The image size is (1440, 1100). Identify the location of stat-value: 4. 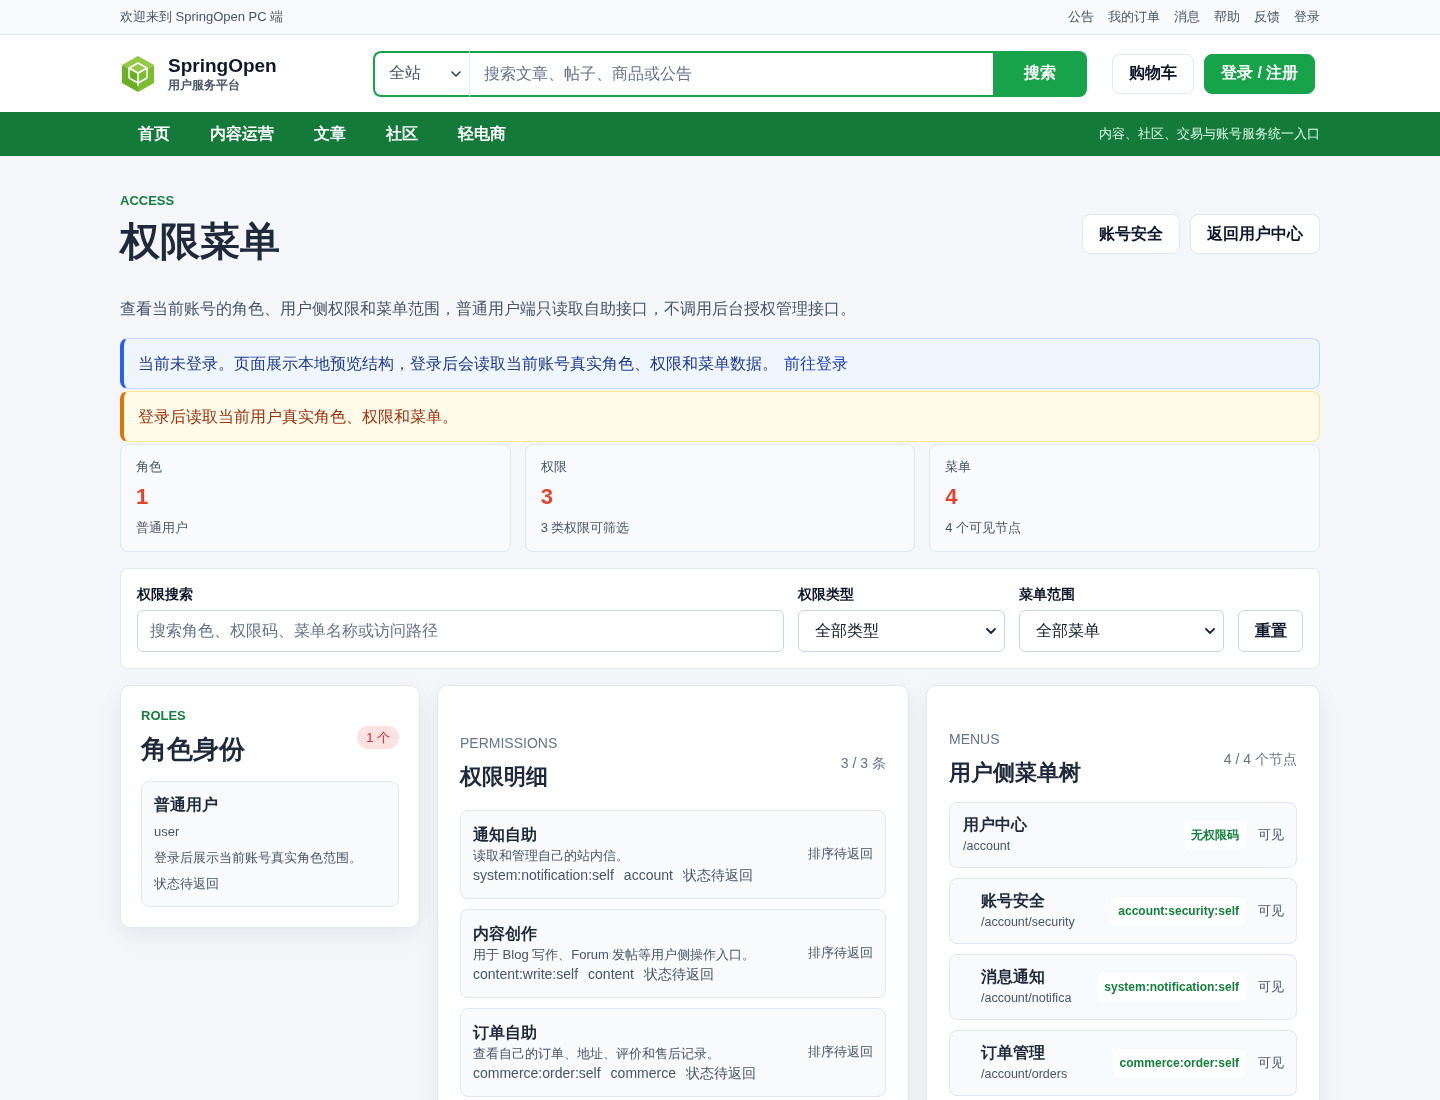
(951, 497).